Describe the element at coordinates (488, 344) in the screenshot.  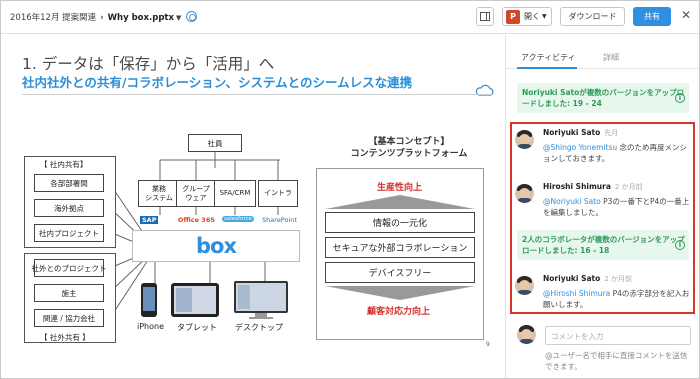
I see `slide-page-number: 9` at that location.